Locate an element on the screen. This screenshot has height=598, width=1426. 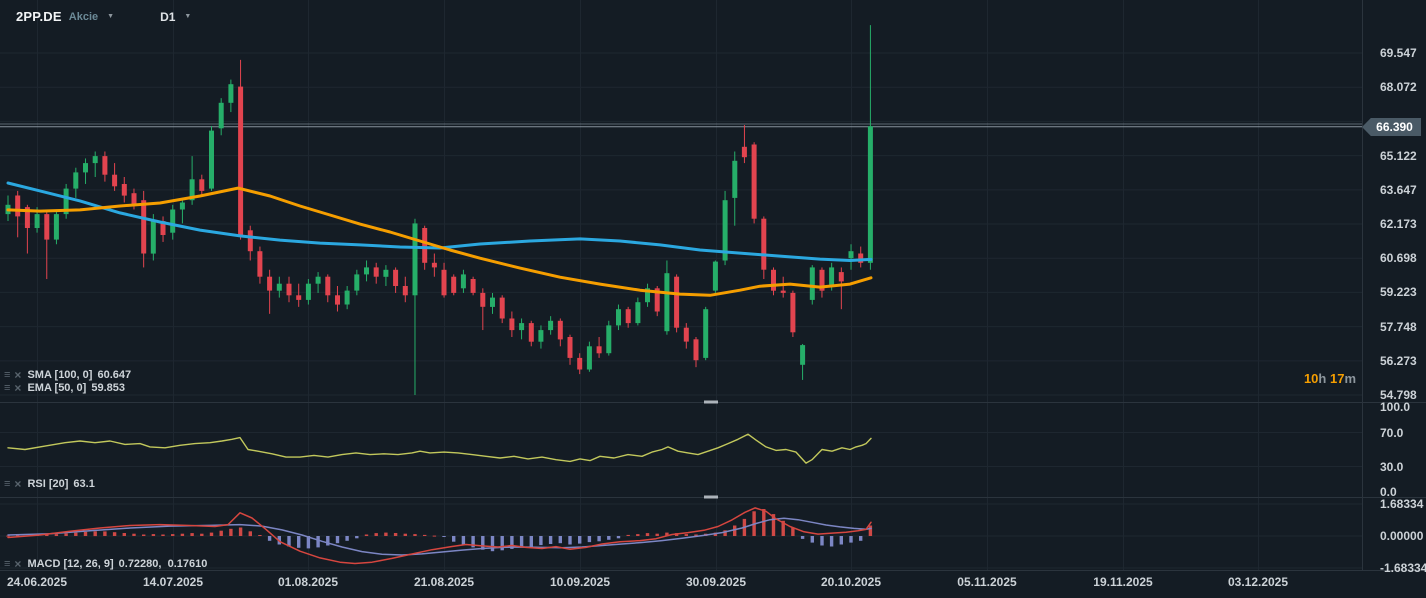
last-price-value: 66.390 is located at coordinates (1394, 127).